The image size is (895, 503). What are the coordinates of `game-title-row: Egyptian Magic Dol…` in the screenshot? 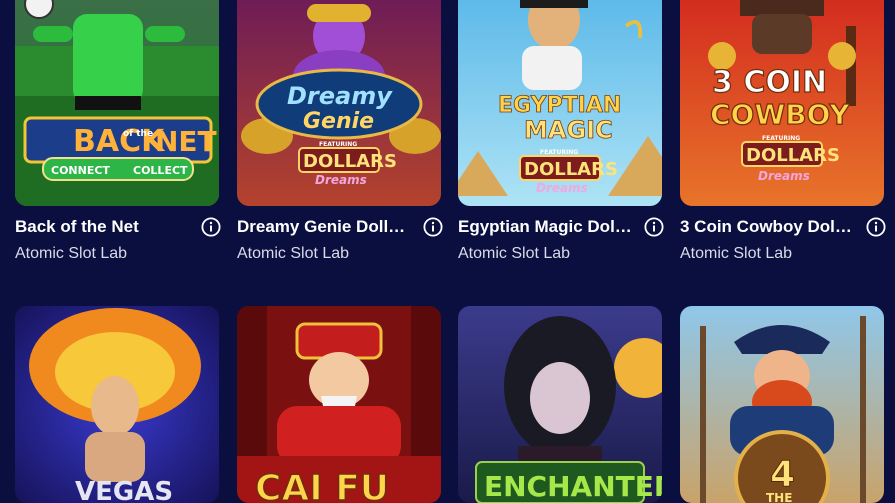 It's located at (561, 227).